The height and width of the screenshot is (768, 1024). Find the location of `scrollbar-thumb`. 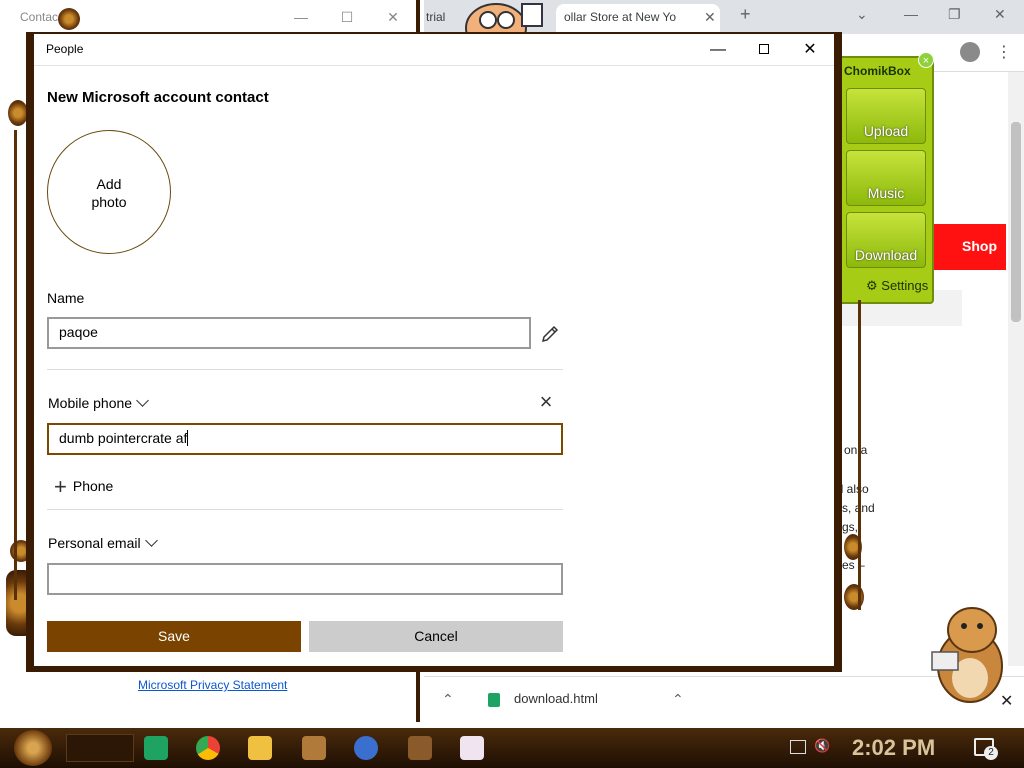

scrollbar-thumb is located at coordinates (1016, 222).